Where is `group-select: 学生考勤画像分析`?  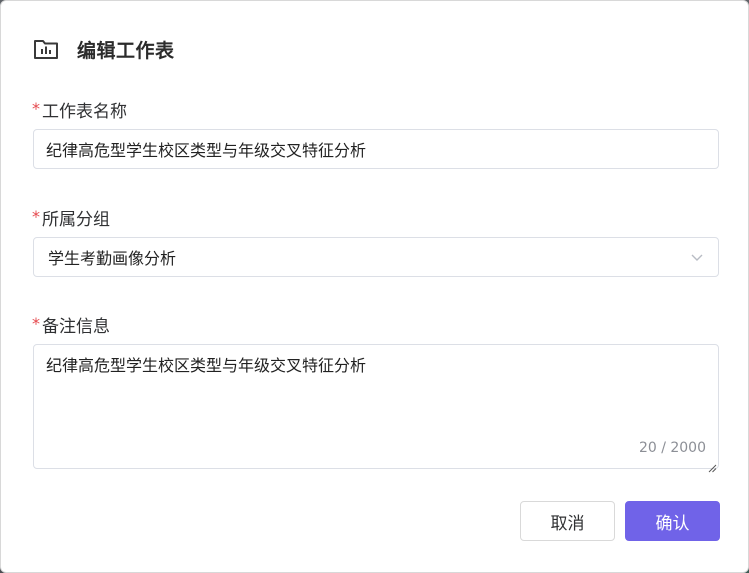 group-select: 学生考勤画像分析 is located at coordinates (376, 257).